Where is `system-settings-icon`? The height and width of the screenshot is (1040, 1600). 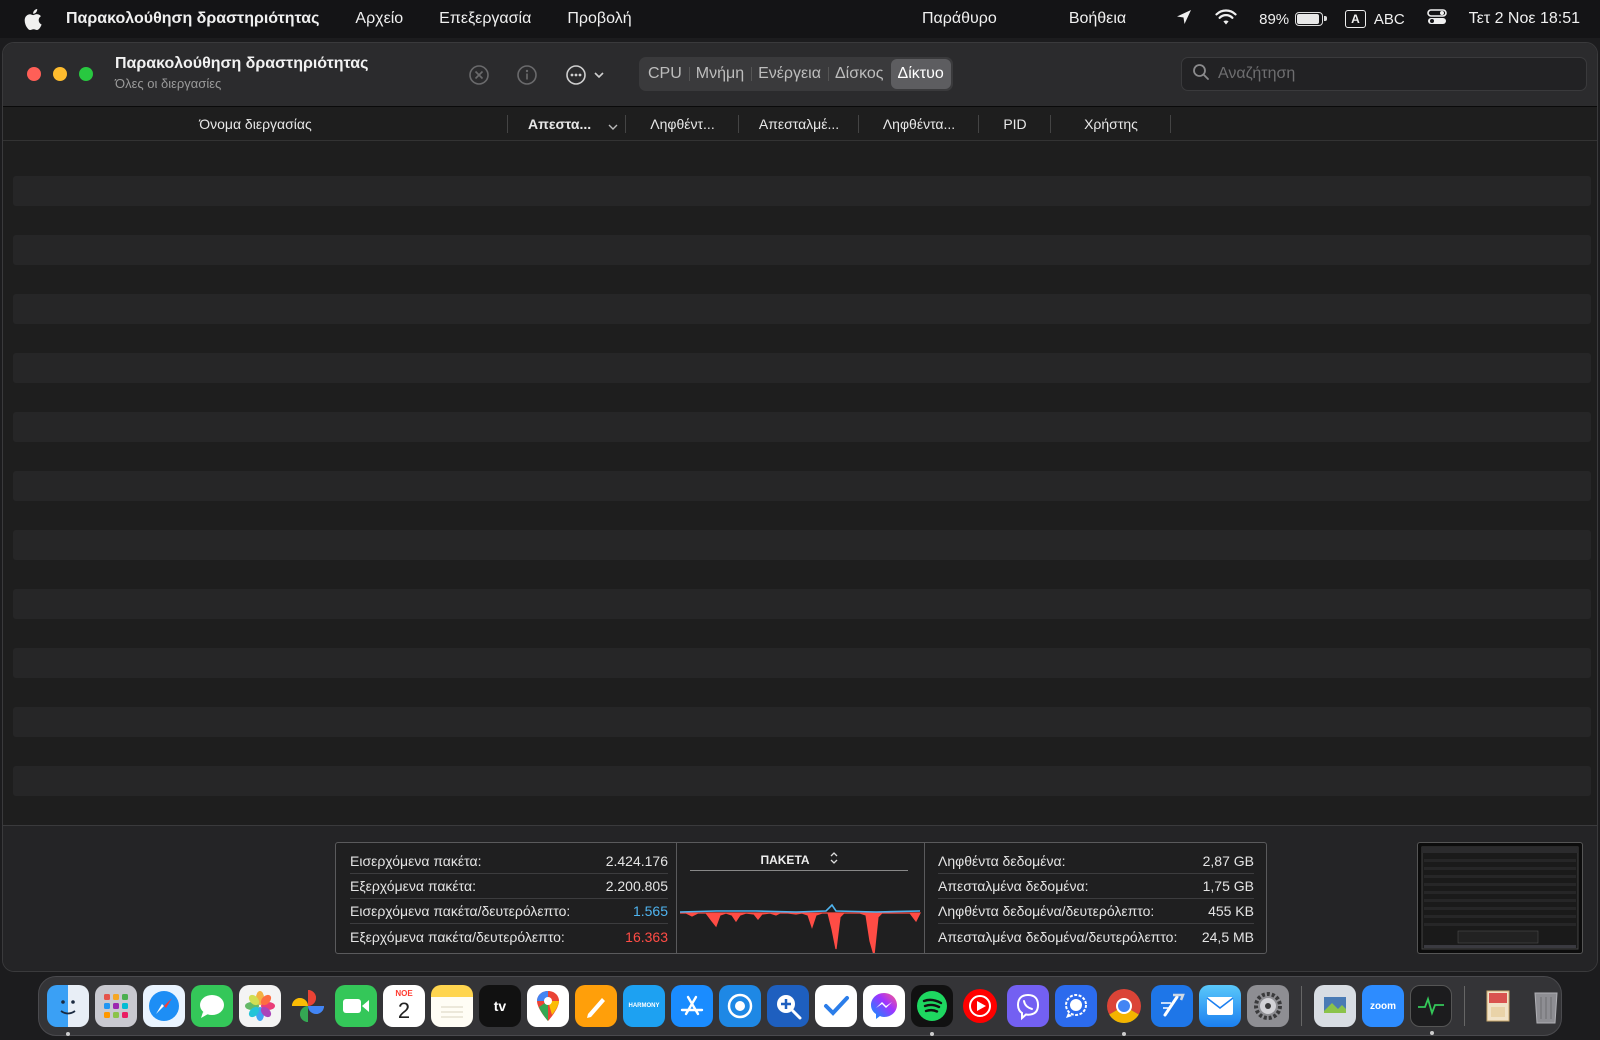 system-settings-icon is located at coordinates (1268, 1006).